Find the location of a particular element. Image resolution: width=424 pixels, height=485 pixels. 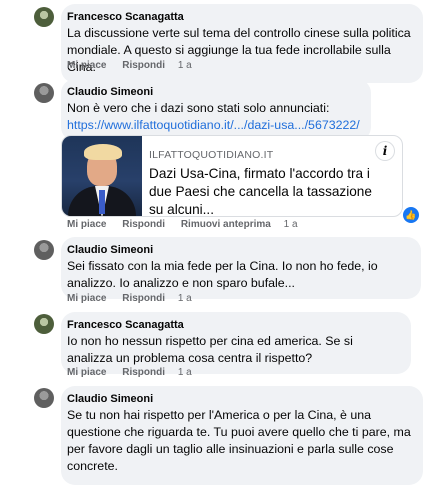

info-icon: i is located at coordinates (385, 151).